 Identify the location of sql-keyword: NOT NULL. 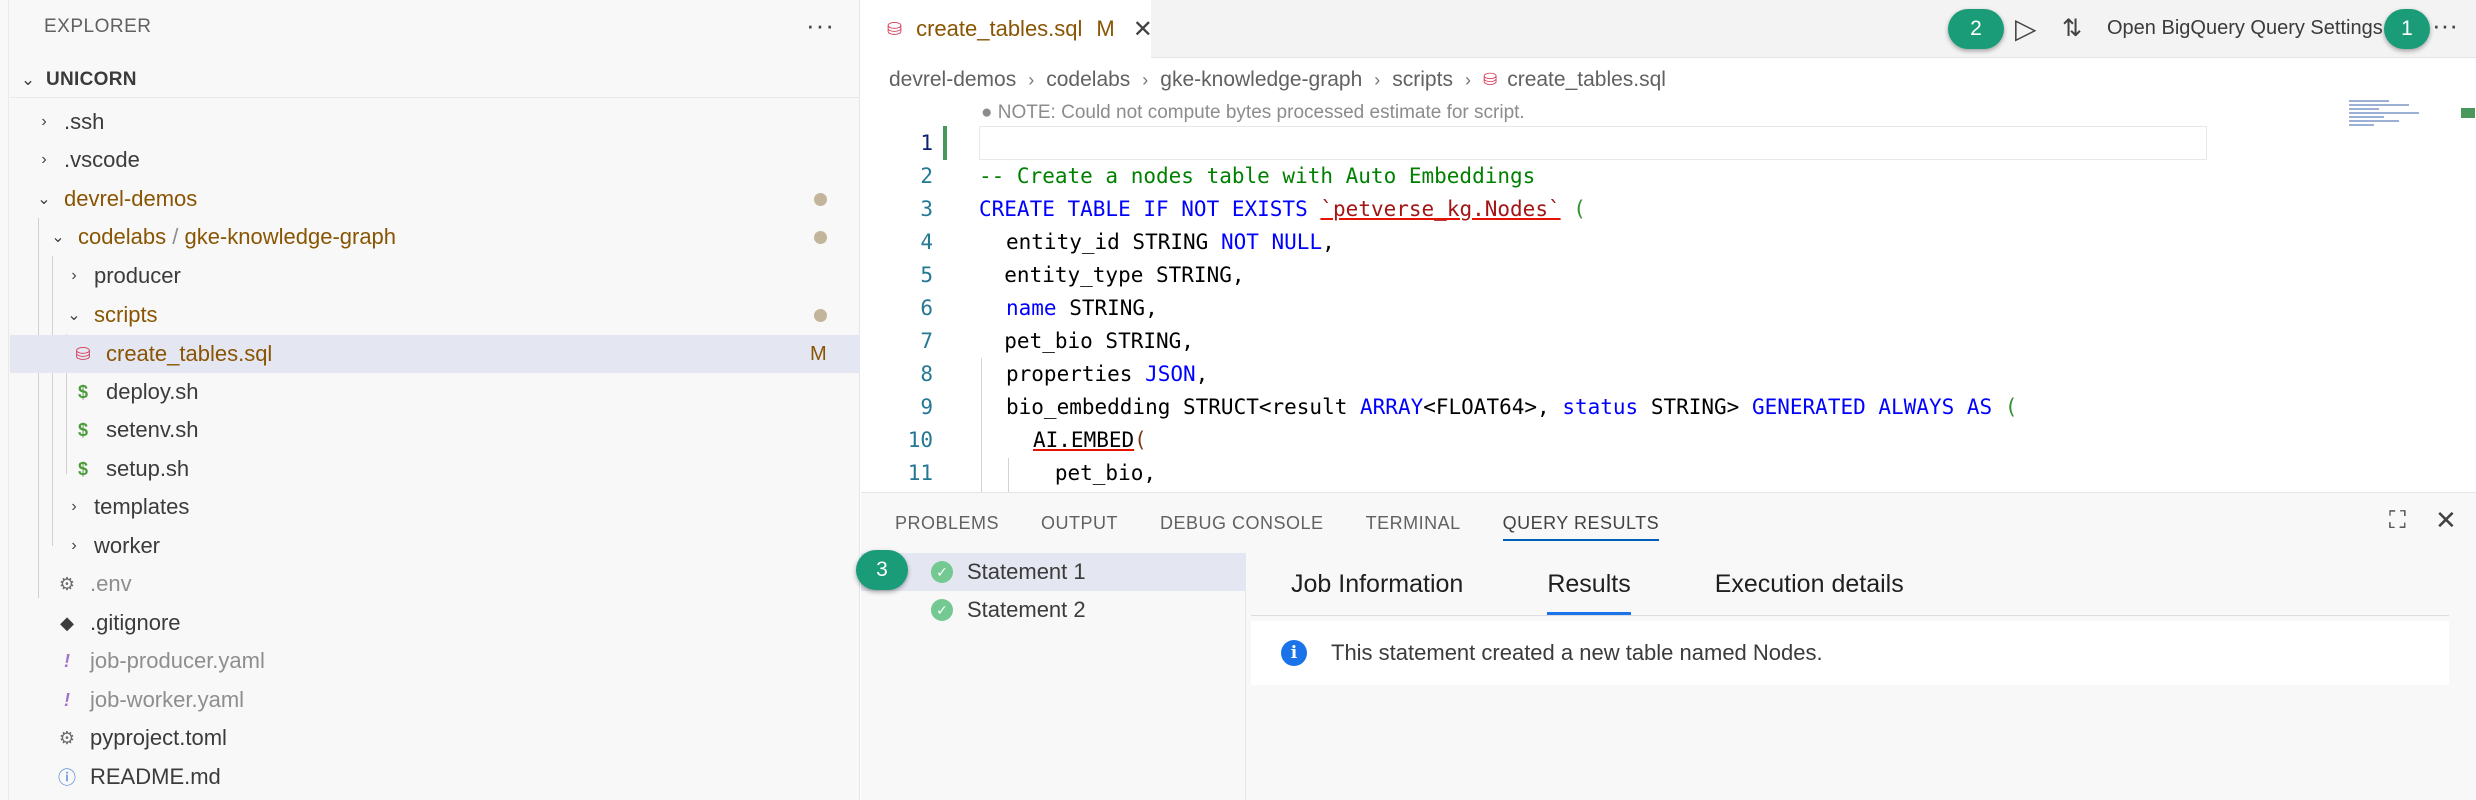
(1271, 241).